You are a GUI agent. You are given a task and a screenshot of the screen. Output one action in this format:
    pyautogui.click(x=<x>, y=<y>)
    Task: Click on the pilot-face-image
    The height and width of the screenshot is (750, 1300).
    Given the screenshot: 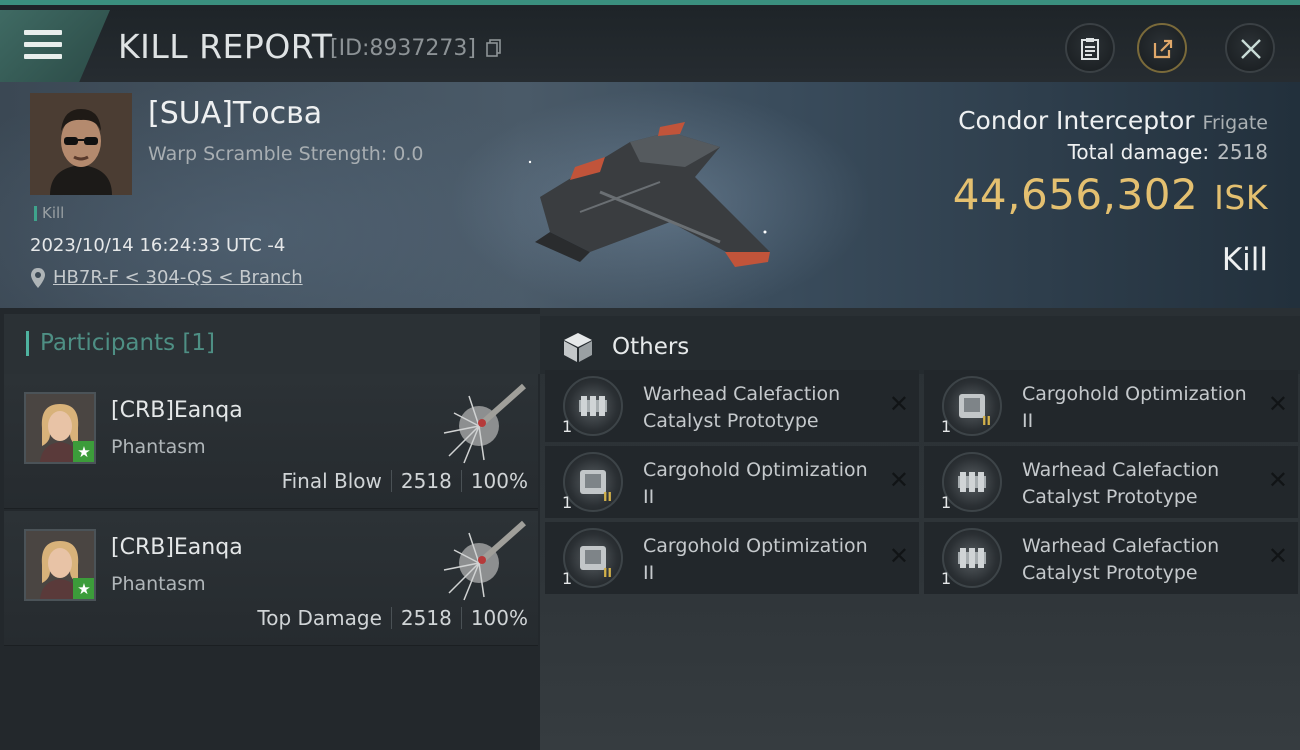 What is the action you would take?
    pyautogui.click(x=81, y=144)
    